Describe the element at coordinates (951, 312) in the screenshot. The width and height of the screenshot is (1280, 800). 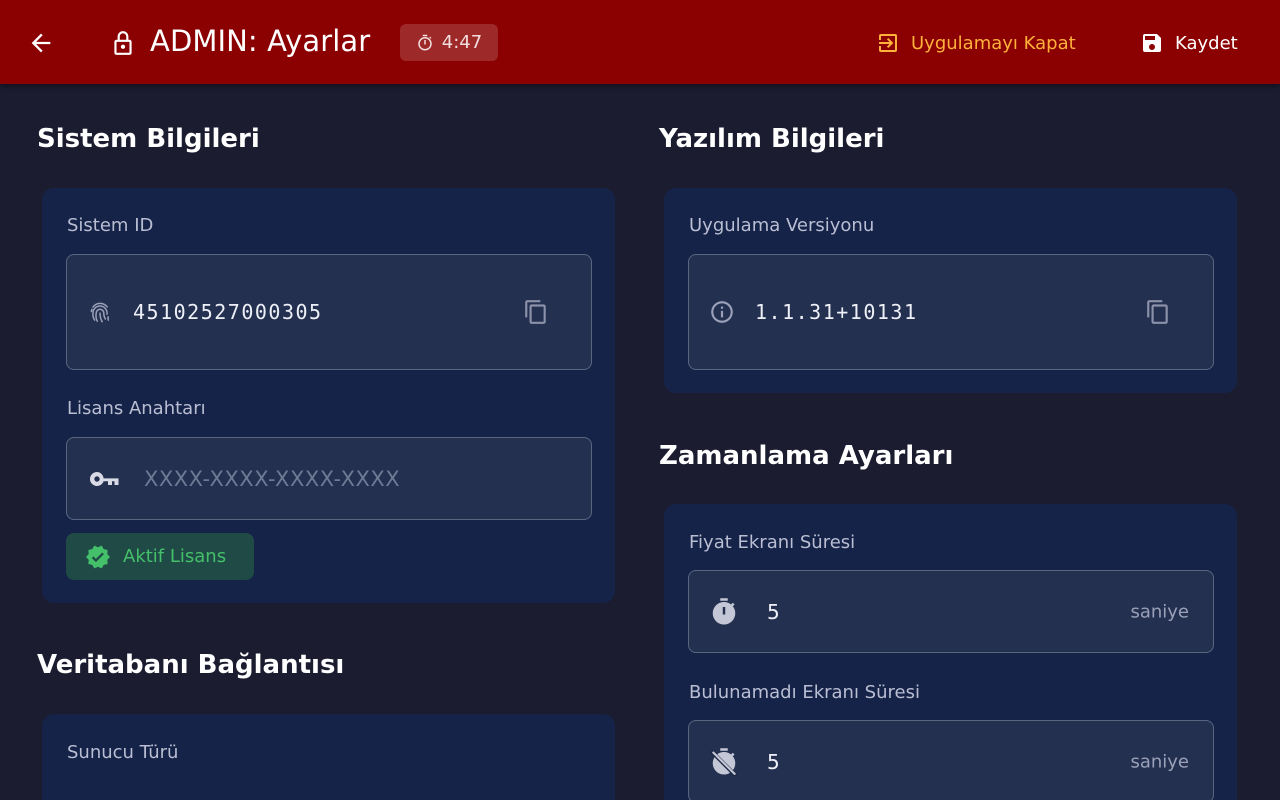
I see `app-version-field: 1.1.31+10131` at that location.